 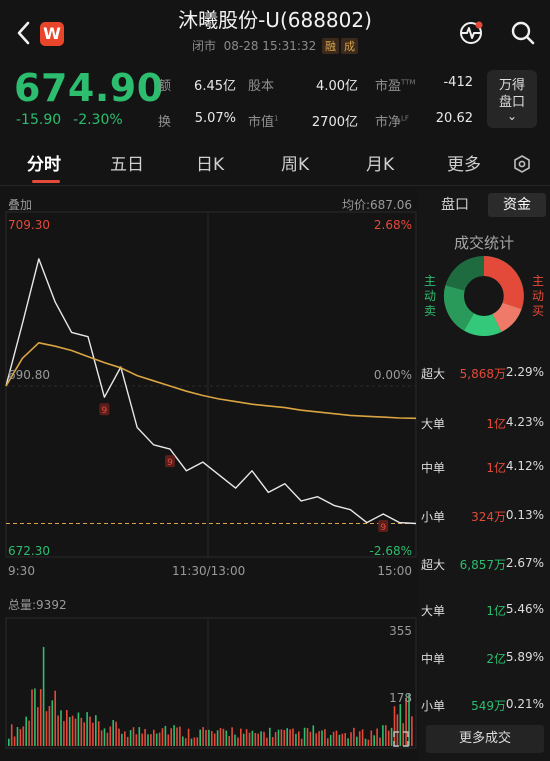 I want to click on low-price-tick: 672.30, so click(x=29, y=551).